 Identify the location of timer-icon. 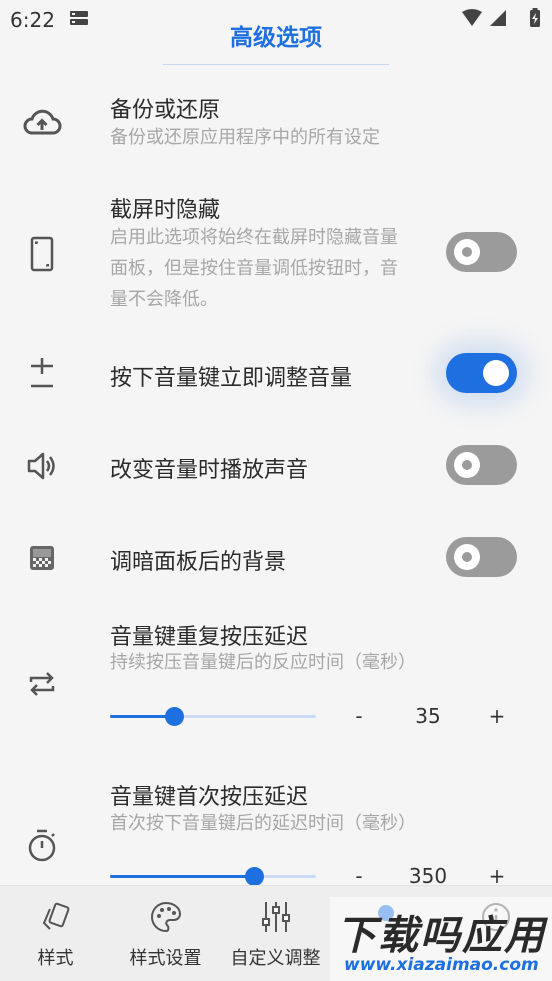
(42, 846).